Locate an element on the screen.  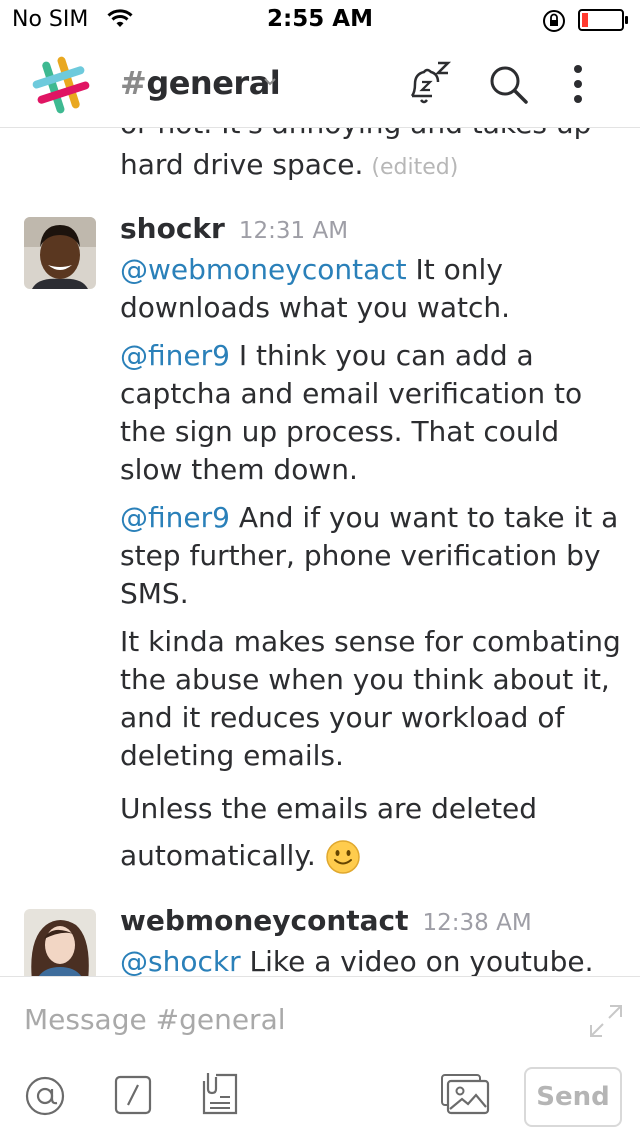
search-icon is located at coordinates (509, 85).